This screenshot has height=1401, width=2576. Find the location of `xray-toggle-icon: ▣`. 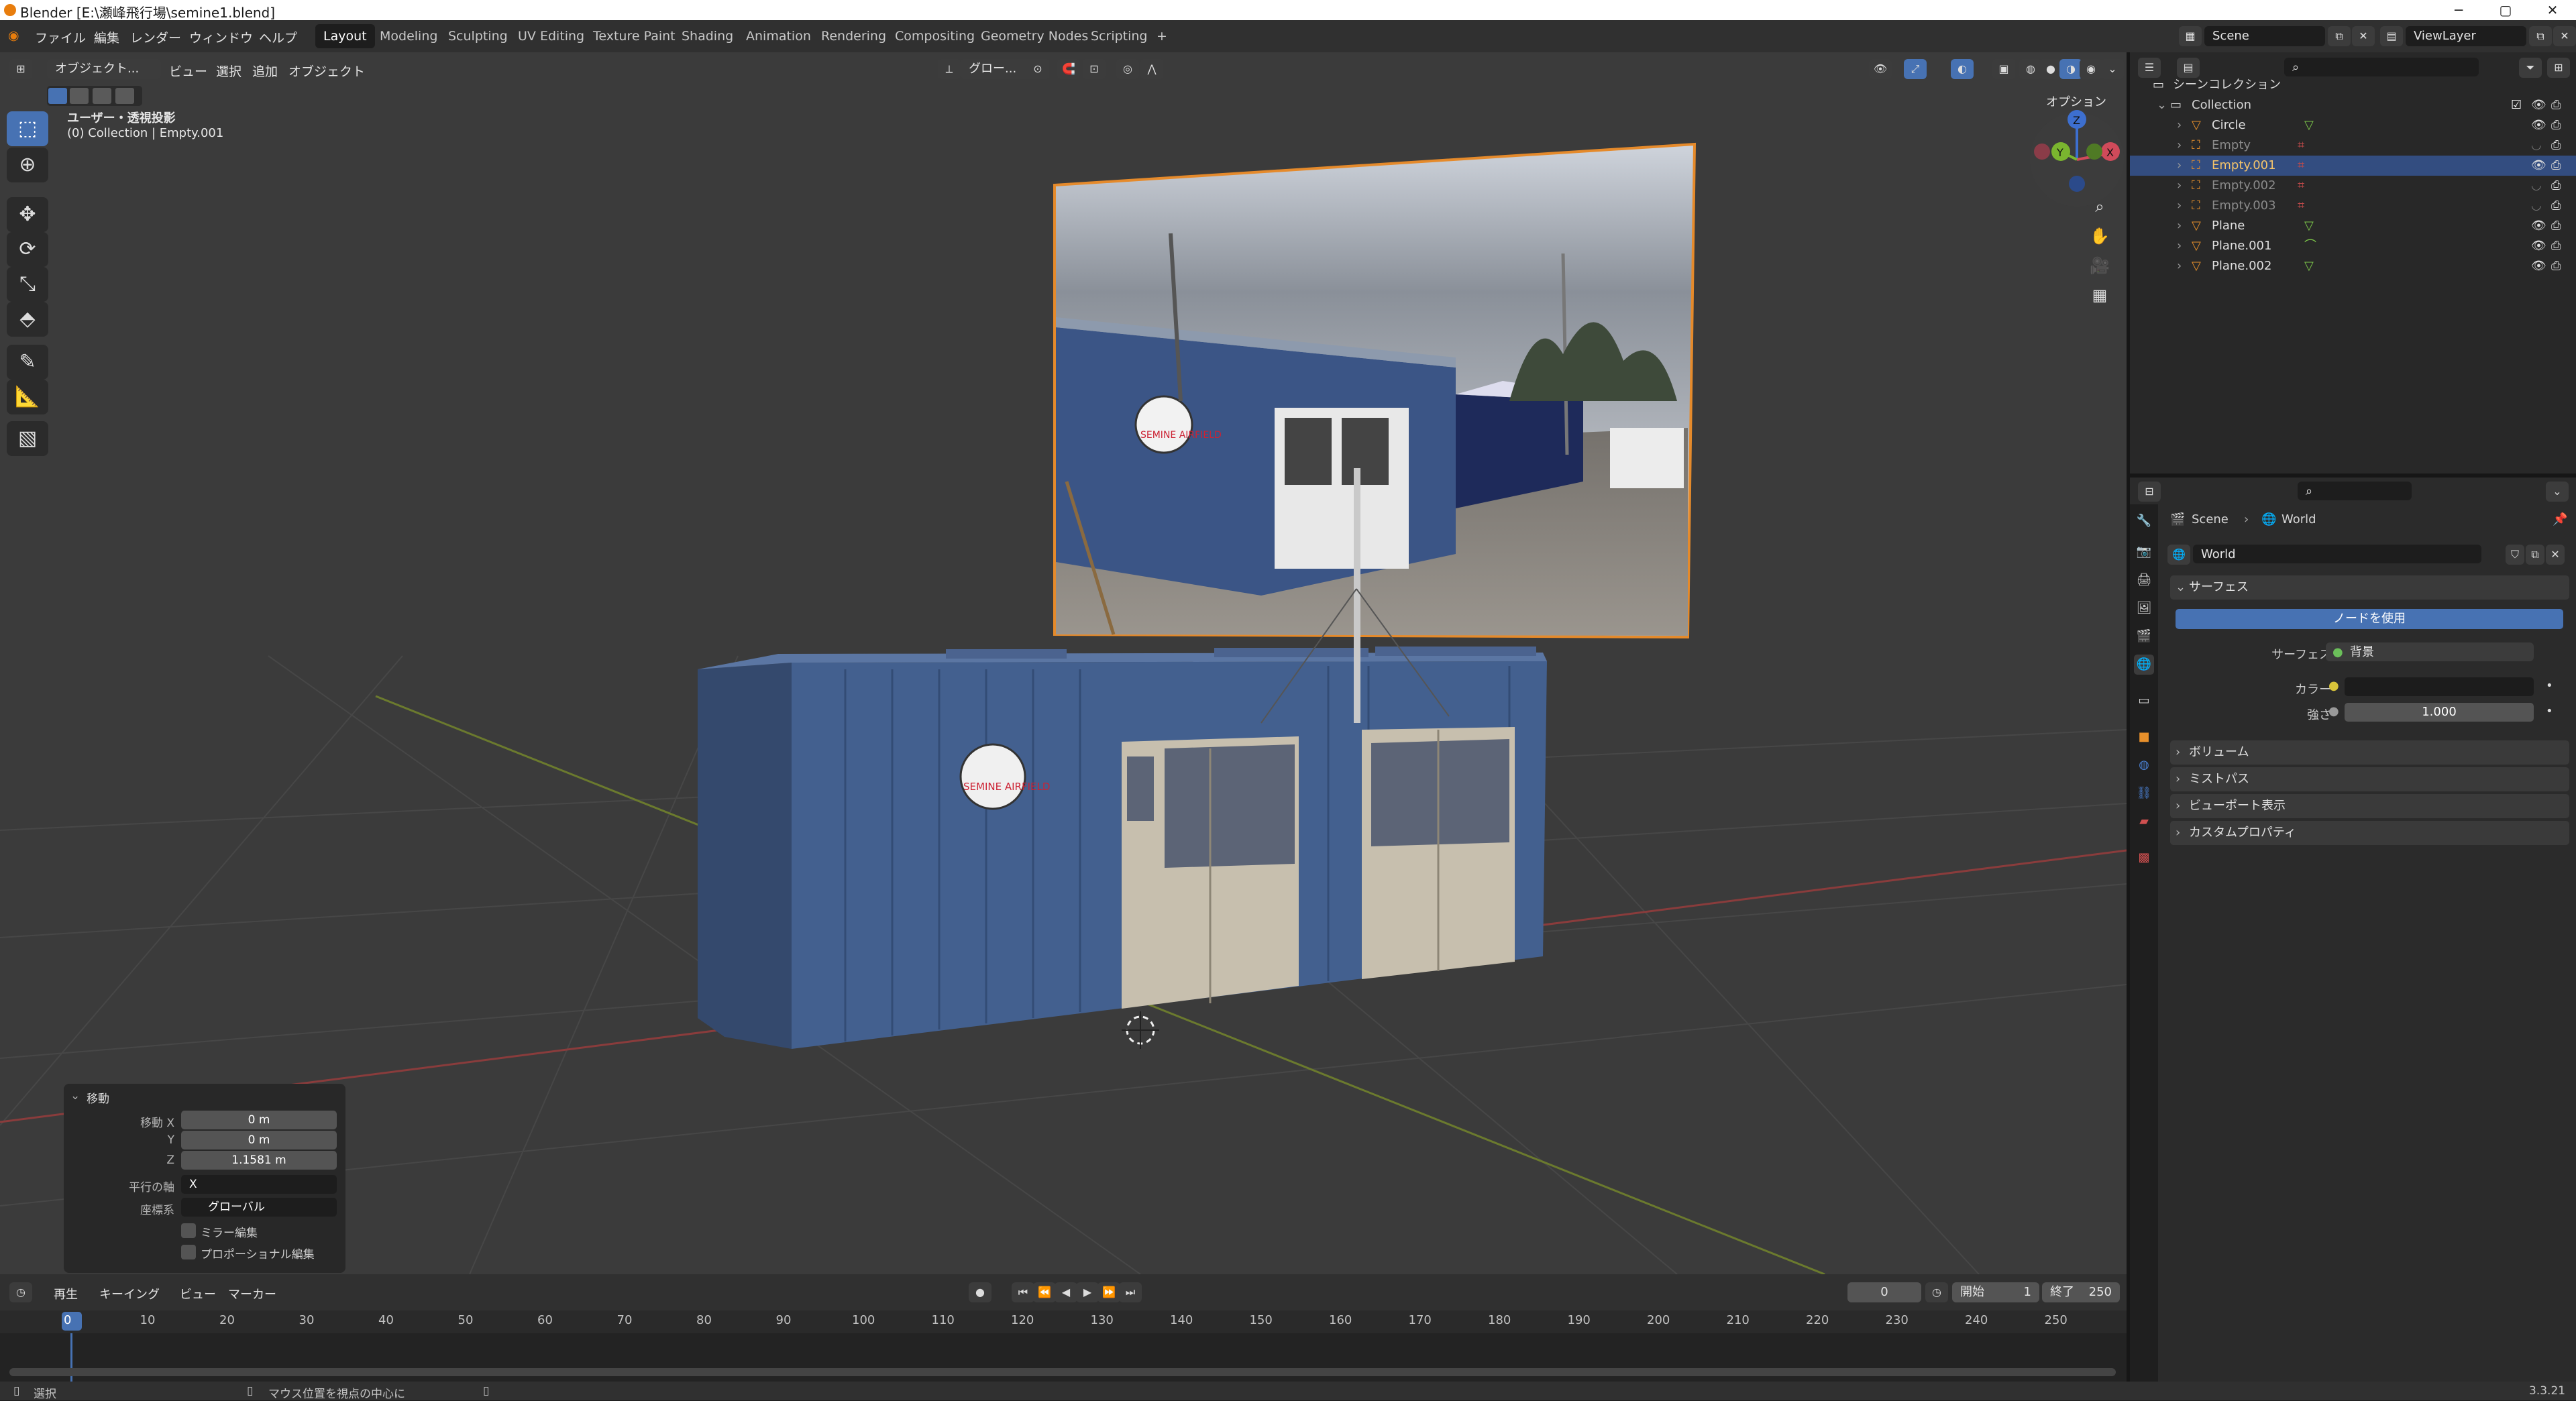

xray-toggle-icon: ▣ is located at coordinates (2003, 69).